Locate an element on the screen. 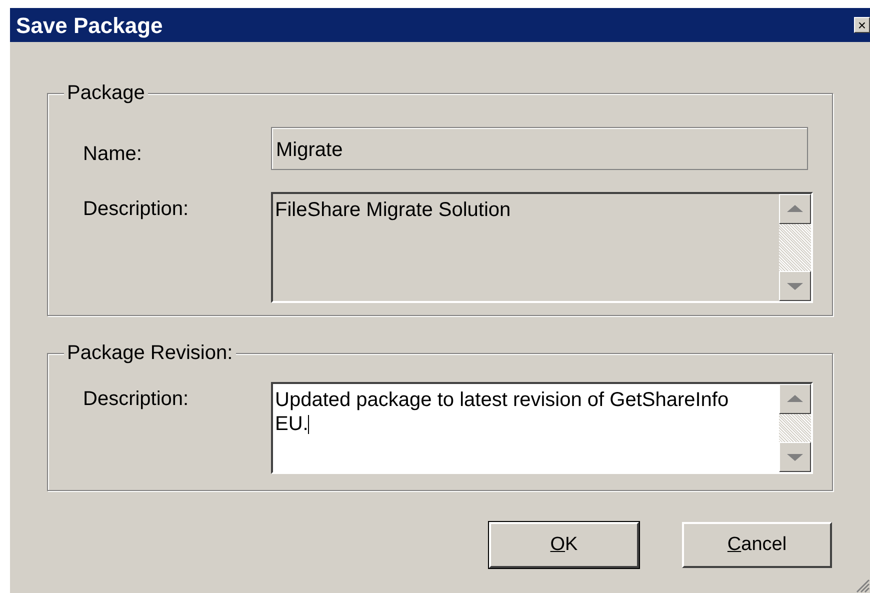  dialog-button: OK is located at coordinates (564, 545).